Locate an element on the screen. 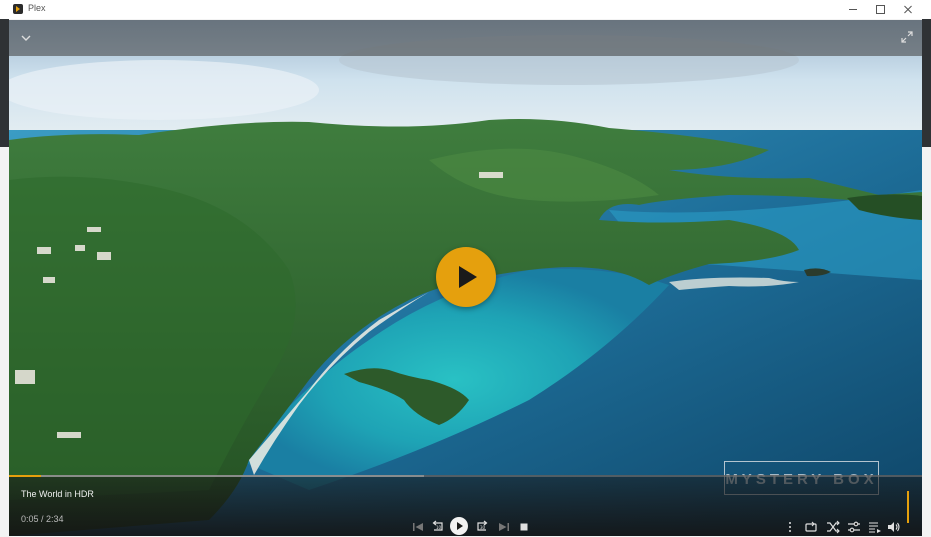 Image resolution: width=931 pixels, height=537 pixels. expand-icon is located at coordinates (907, 37).